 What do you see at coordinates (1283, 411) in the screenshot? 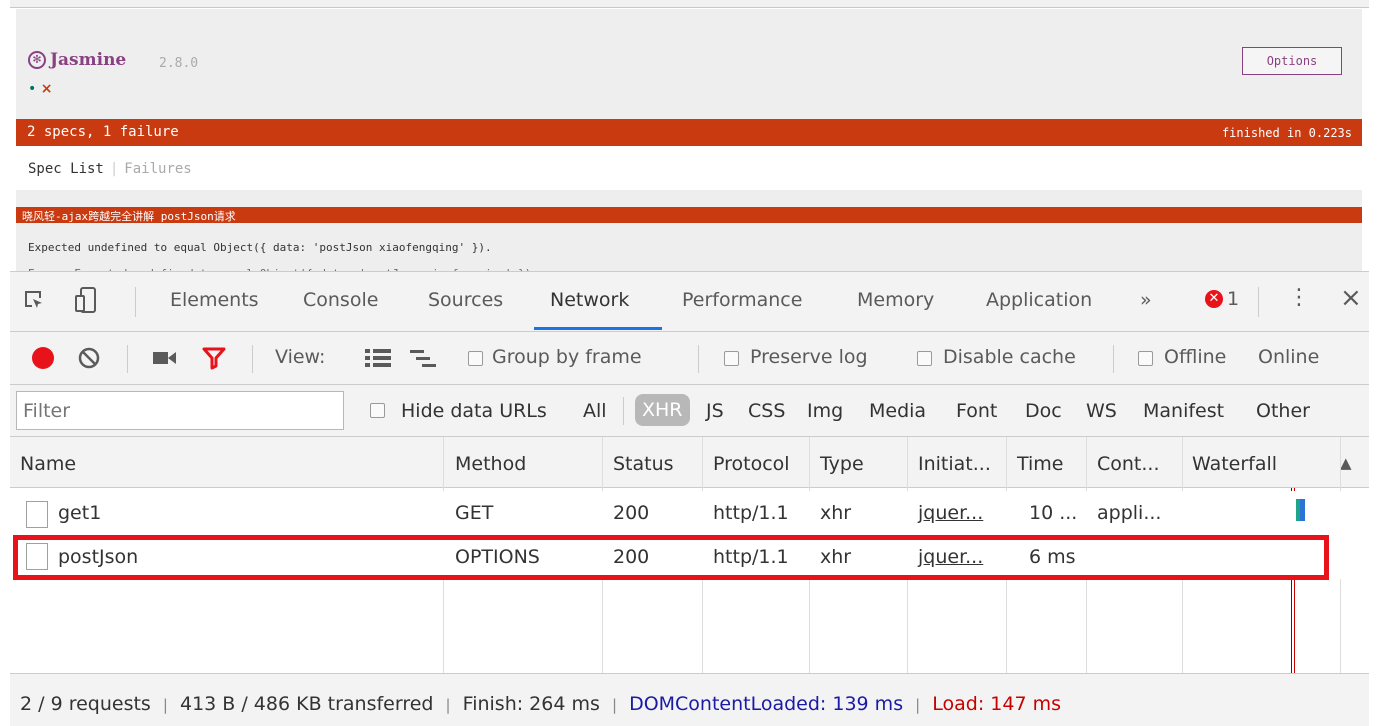
I see `filter-type-other: Other` at bounding box center [1283, 411].